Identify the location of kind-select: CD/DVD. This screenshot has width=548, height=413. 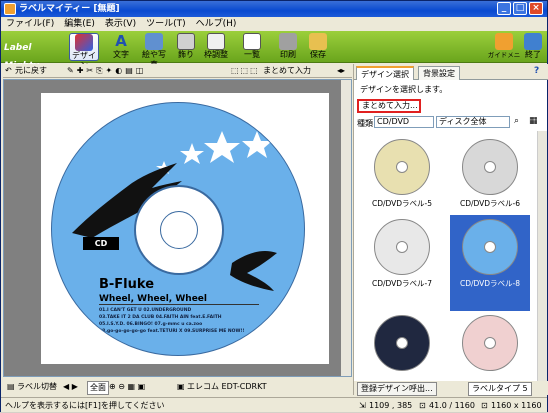
(404, 122).